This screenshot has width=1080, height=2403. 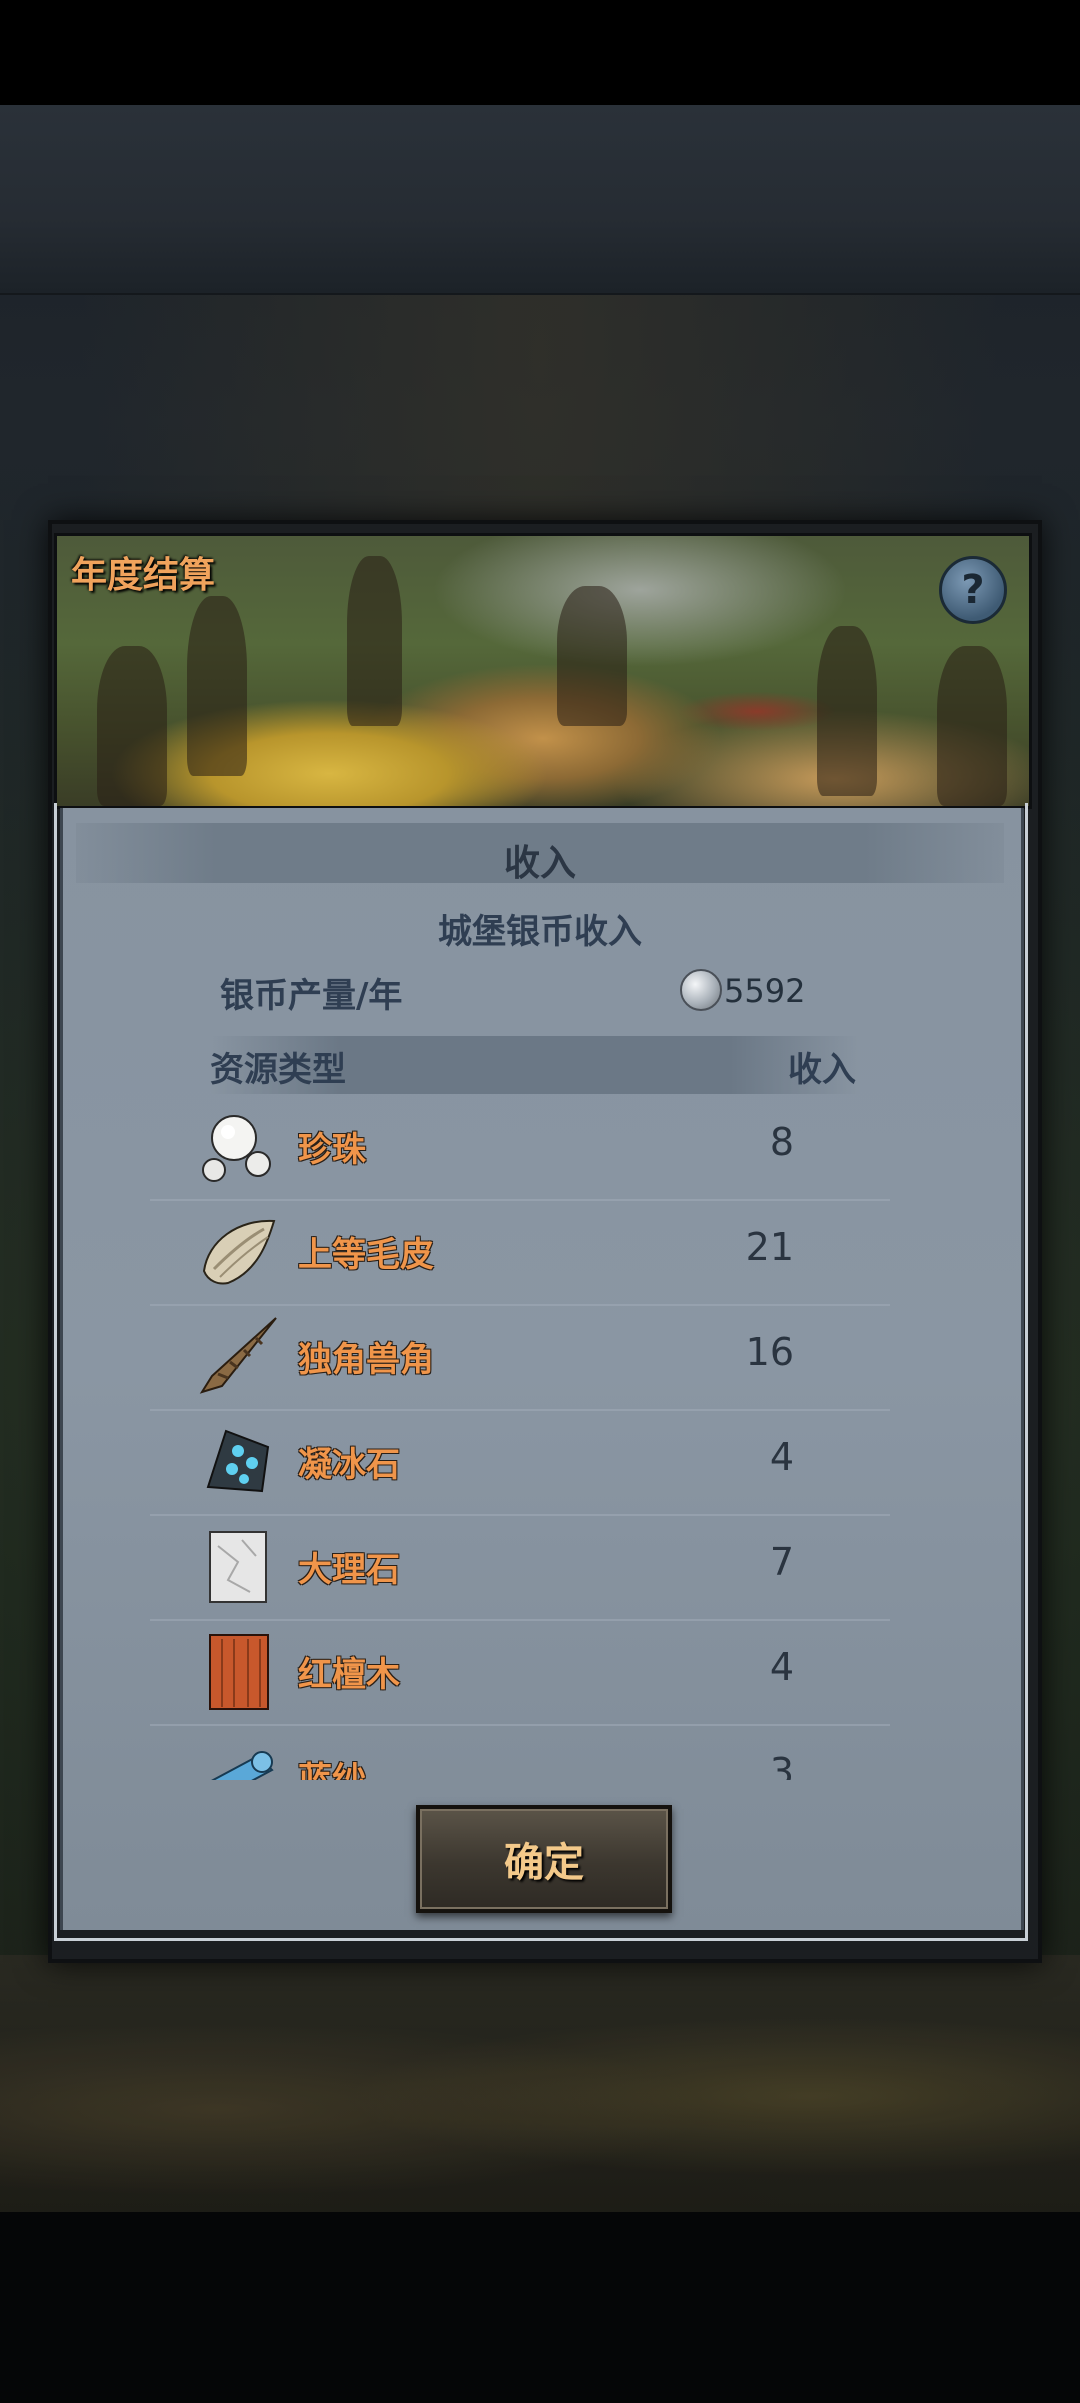 I want to click on resource-name: 蓝纱, so click(x=332, y=1770).